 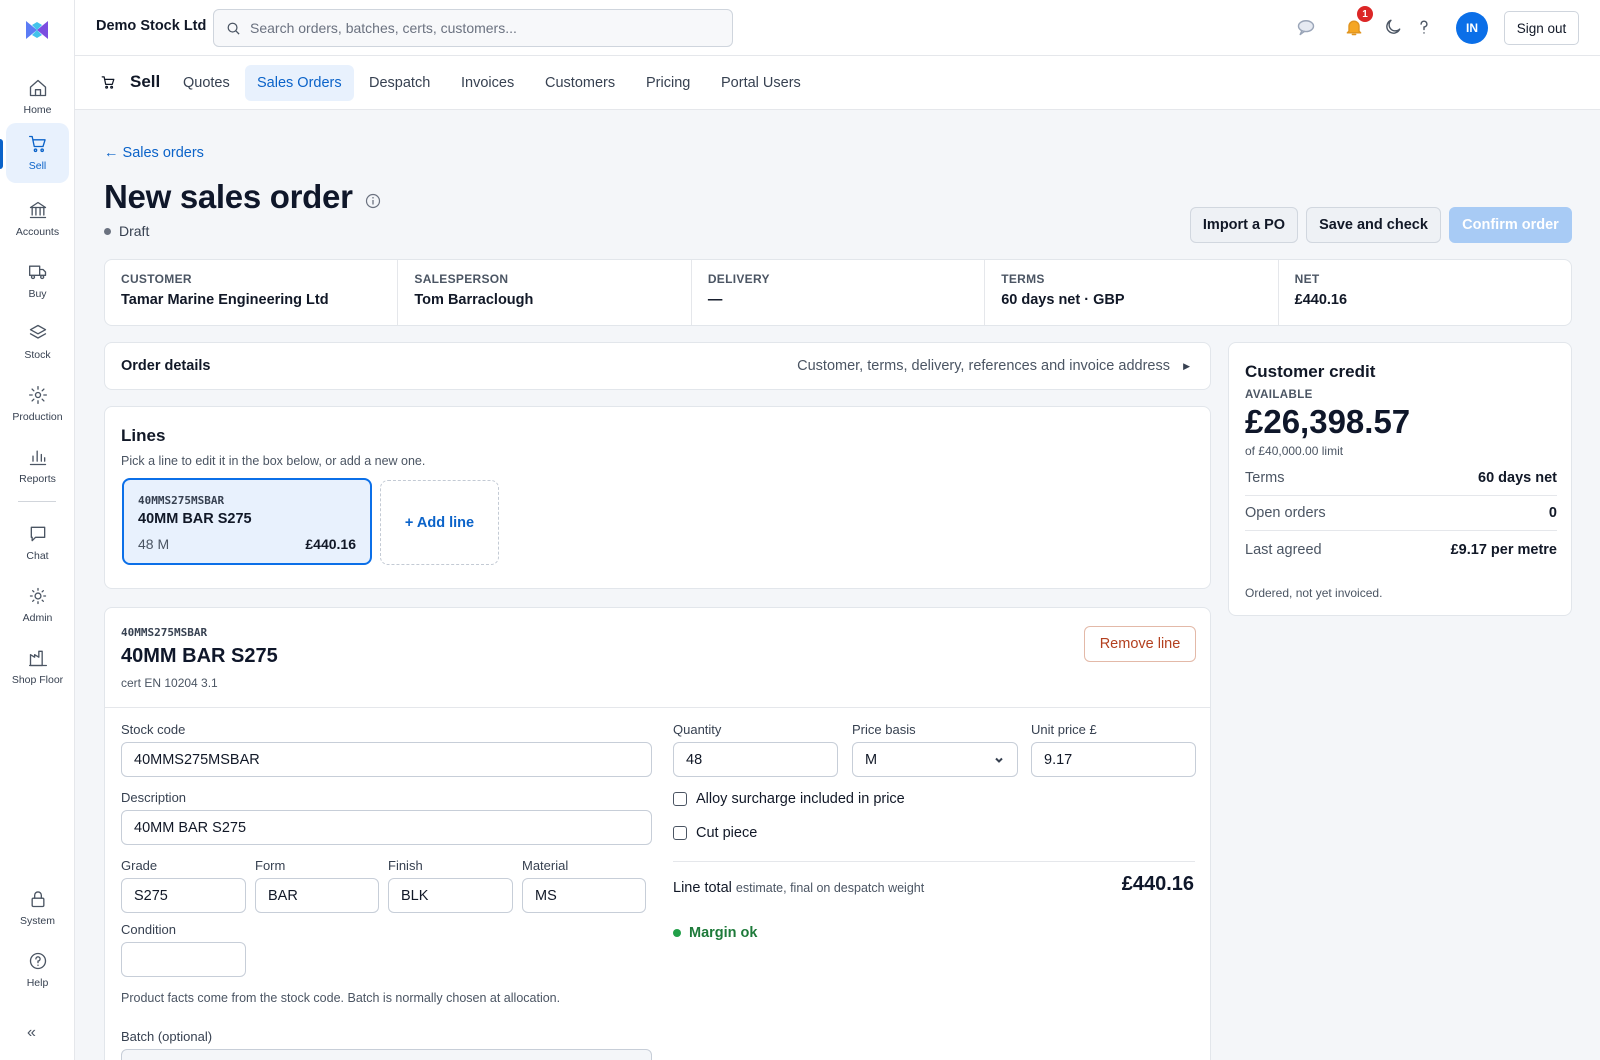 I want to click on collapse-sidebar-button: «, so click(x=31, y=1033).